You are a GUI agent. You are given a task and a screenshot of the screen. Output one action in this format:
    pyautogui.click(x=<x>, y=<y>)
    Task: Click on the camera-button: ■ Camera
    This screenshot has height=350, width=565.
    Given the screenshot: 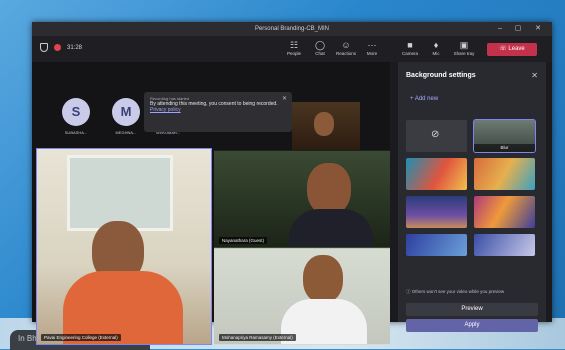 What is the action you would take?
    pyautogui.click(x=410, y=50)
    